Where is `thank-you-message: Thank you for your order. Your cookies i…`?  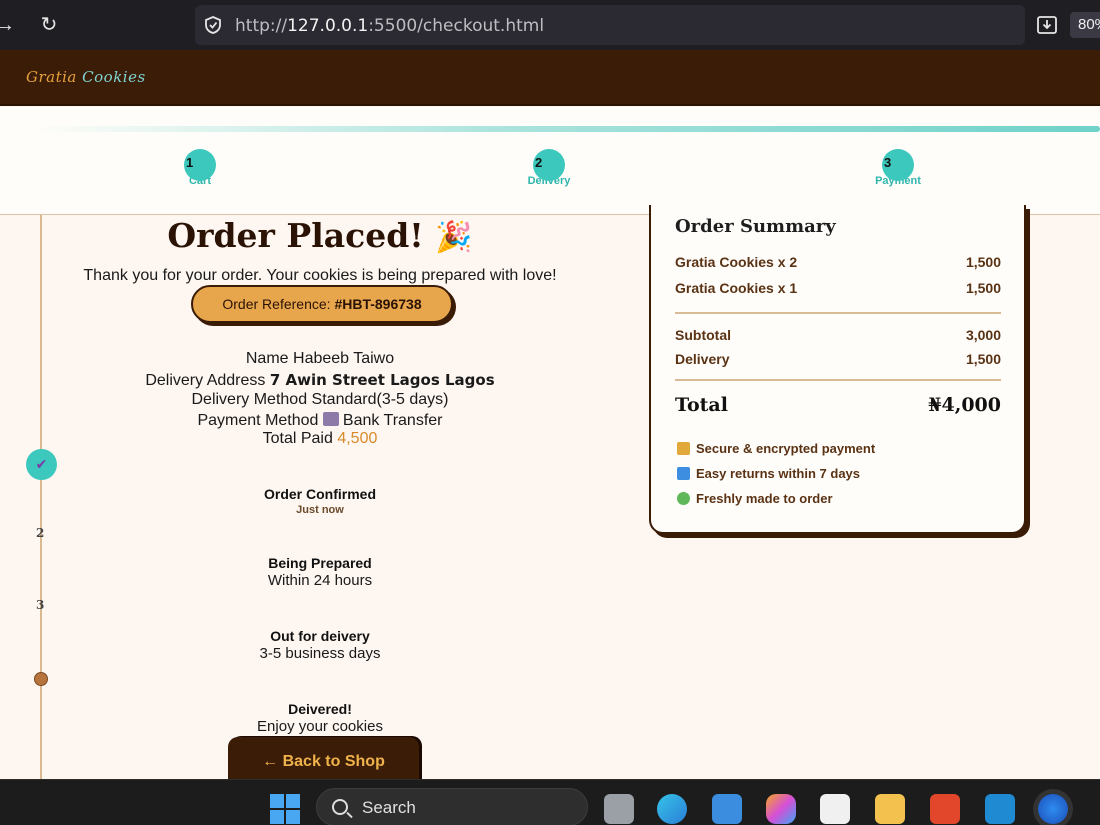
thank-you-message: Thank you for your order. Your cookies i… is located at coordinates (320, 275).